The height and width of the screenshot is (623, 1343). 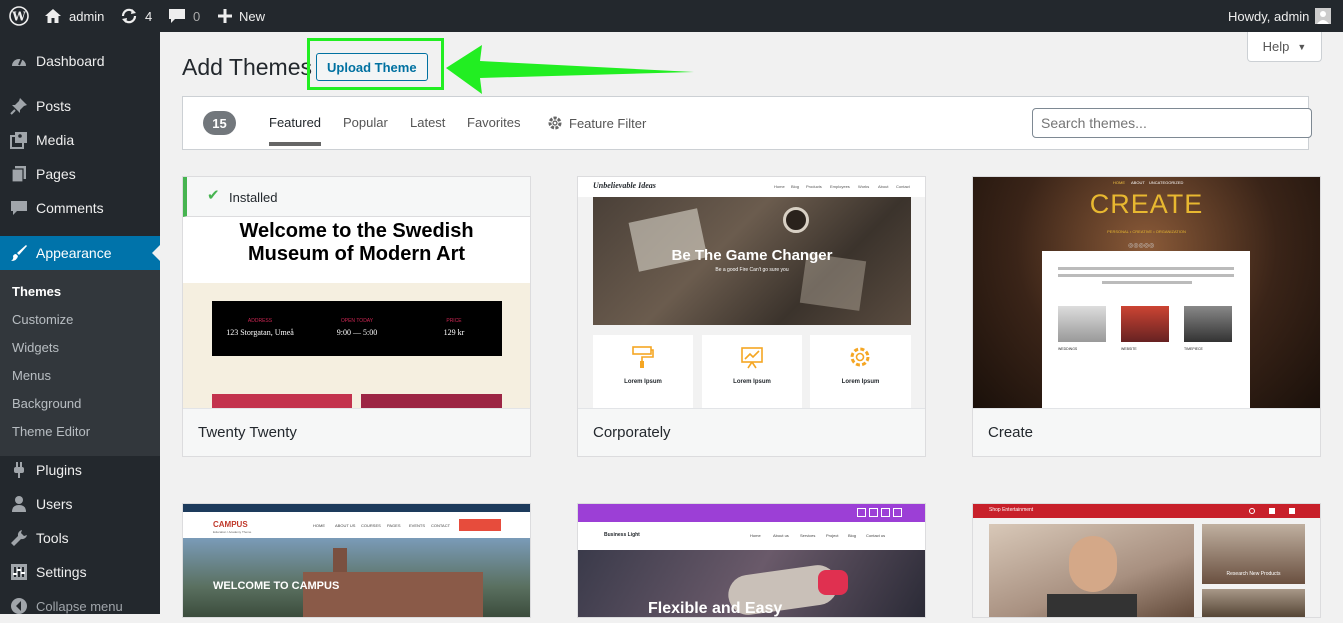 What do you see at coordinates (345, 525) in the screenshot?
I see `nav-item: ABOUT US` at bounding box center [345, 525].